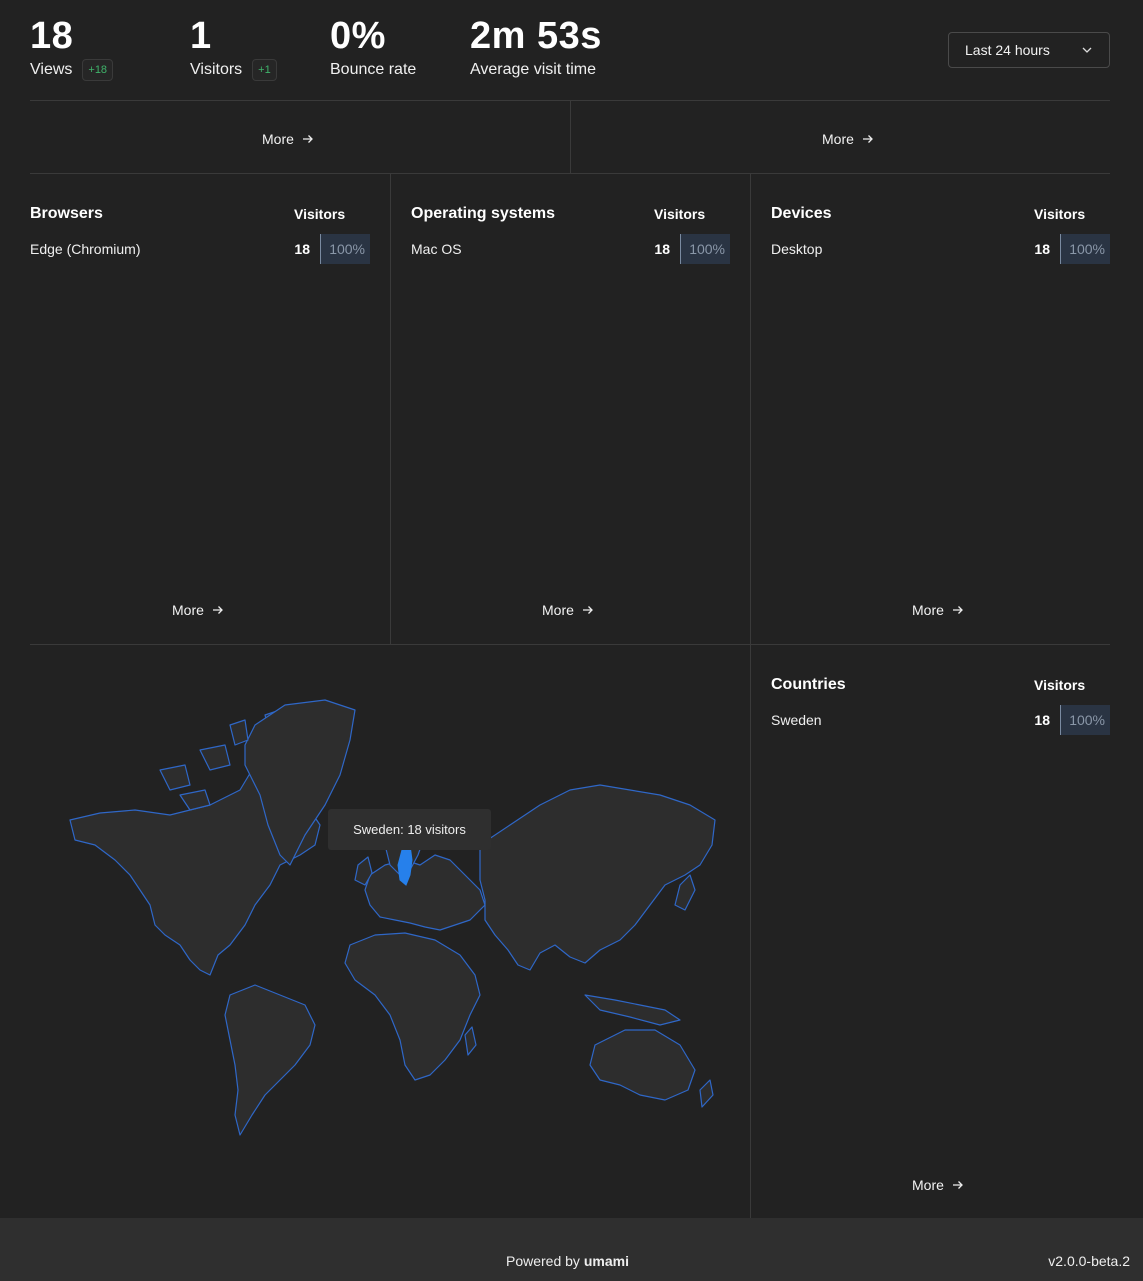 This screenshot has height=1281, width=1143. I want to click on metric-value: 1, so click(201, 36).